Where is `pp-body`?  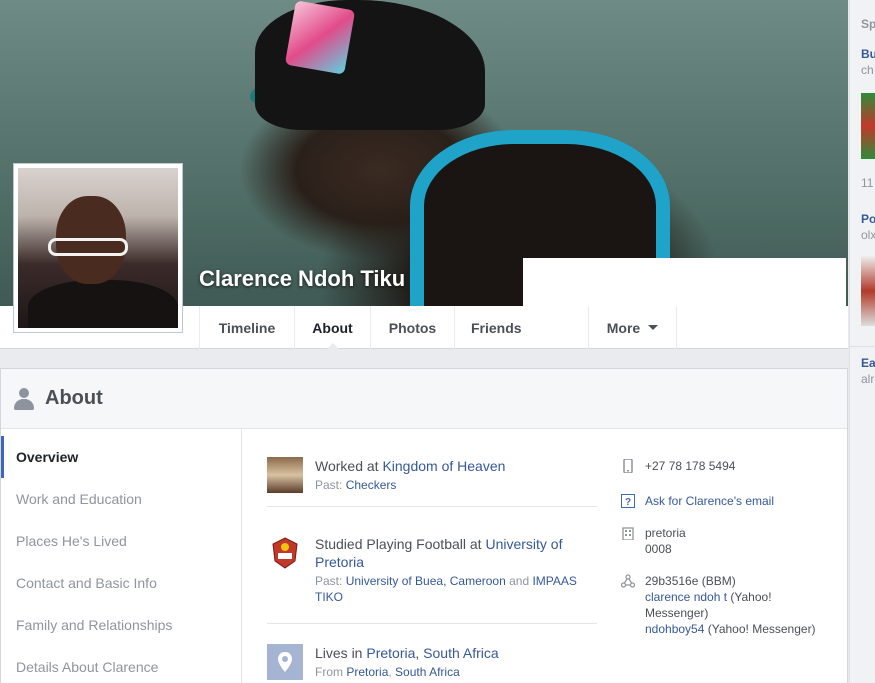 pp-body is located at coordinates (103, 304).